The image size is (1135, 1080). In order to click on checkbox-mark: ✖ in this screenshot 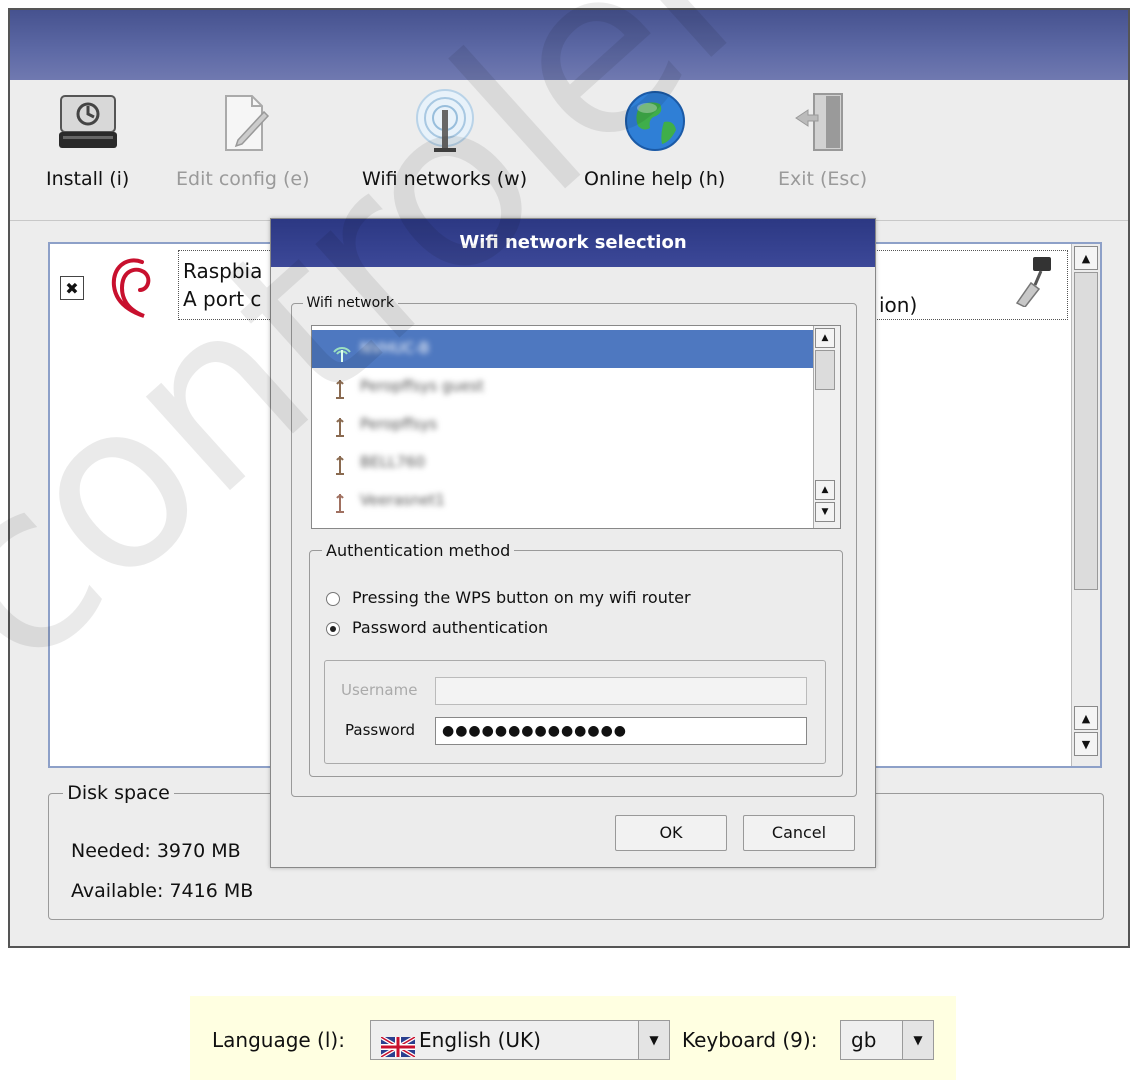, I will do `click(72, 288)`.